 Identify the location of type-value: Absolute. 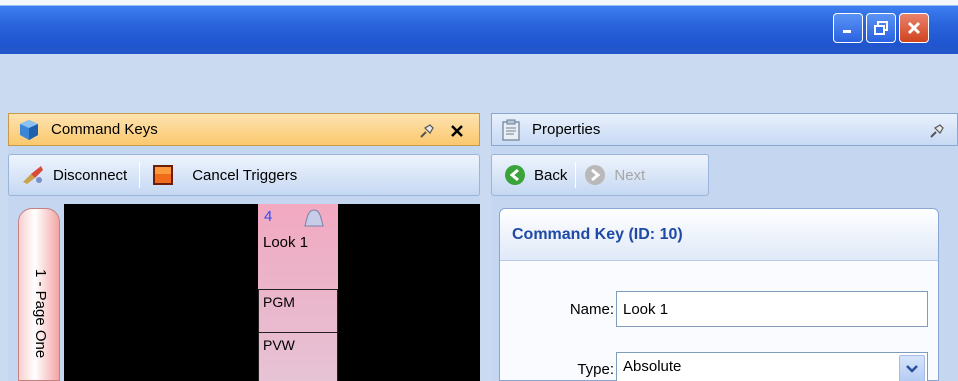
(652, 366).